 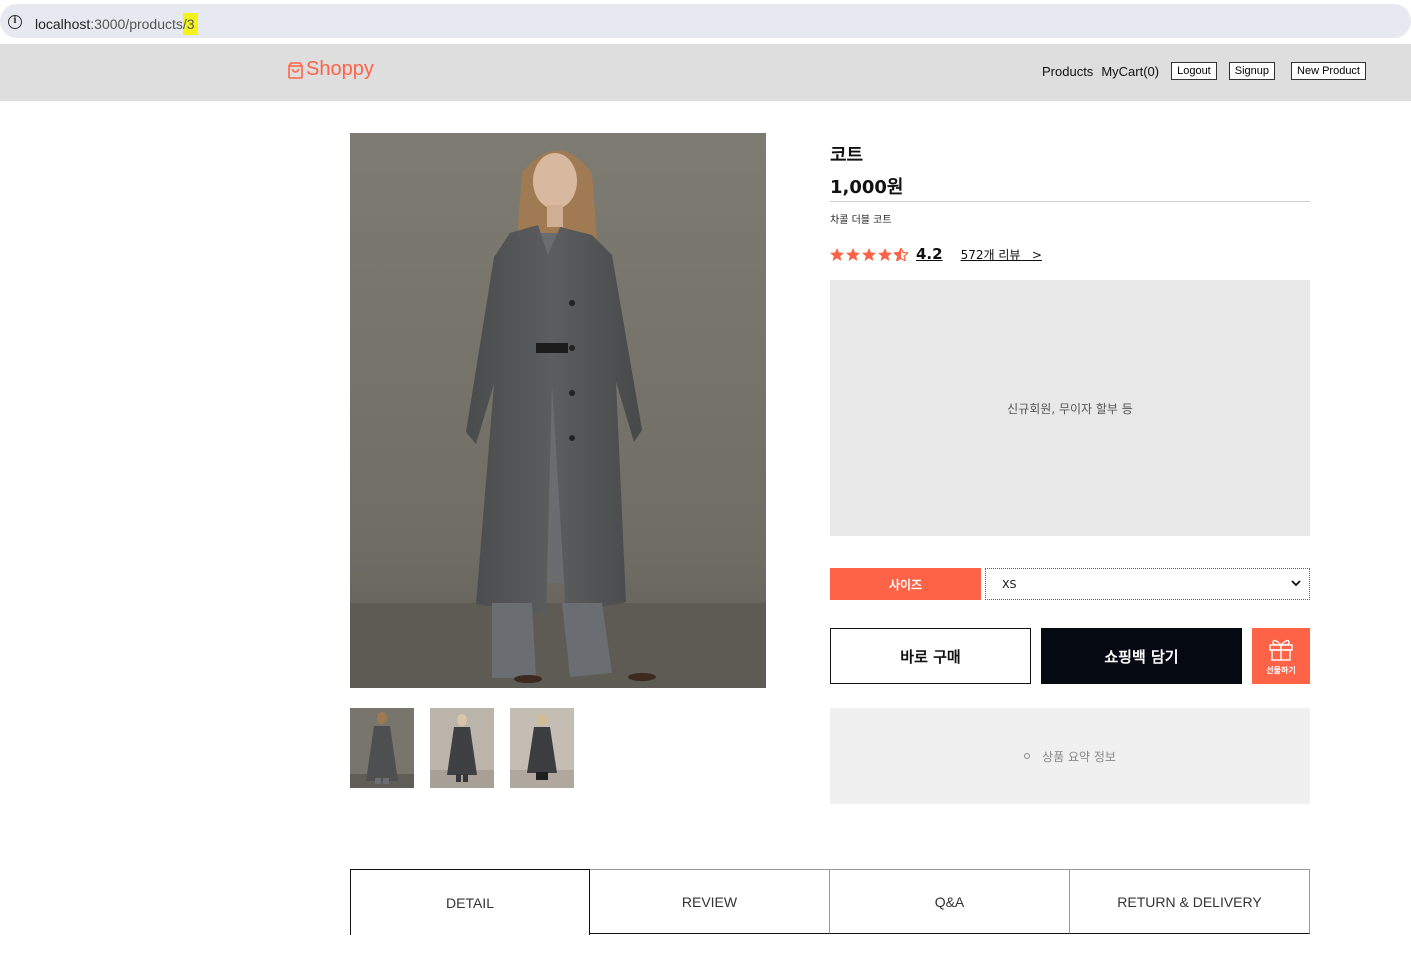 What do you see at coordinates (867, 187) in the screenshot?
I see `product-price: 1,000원` at bounding box center [867, 187].